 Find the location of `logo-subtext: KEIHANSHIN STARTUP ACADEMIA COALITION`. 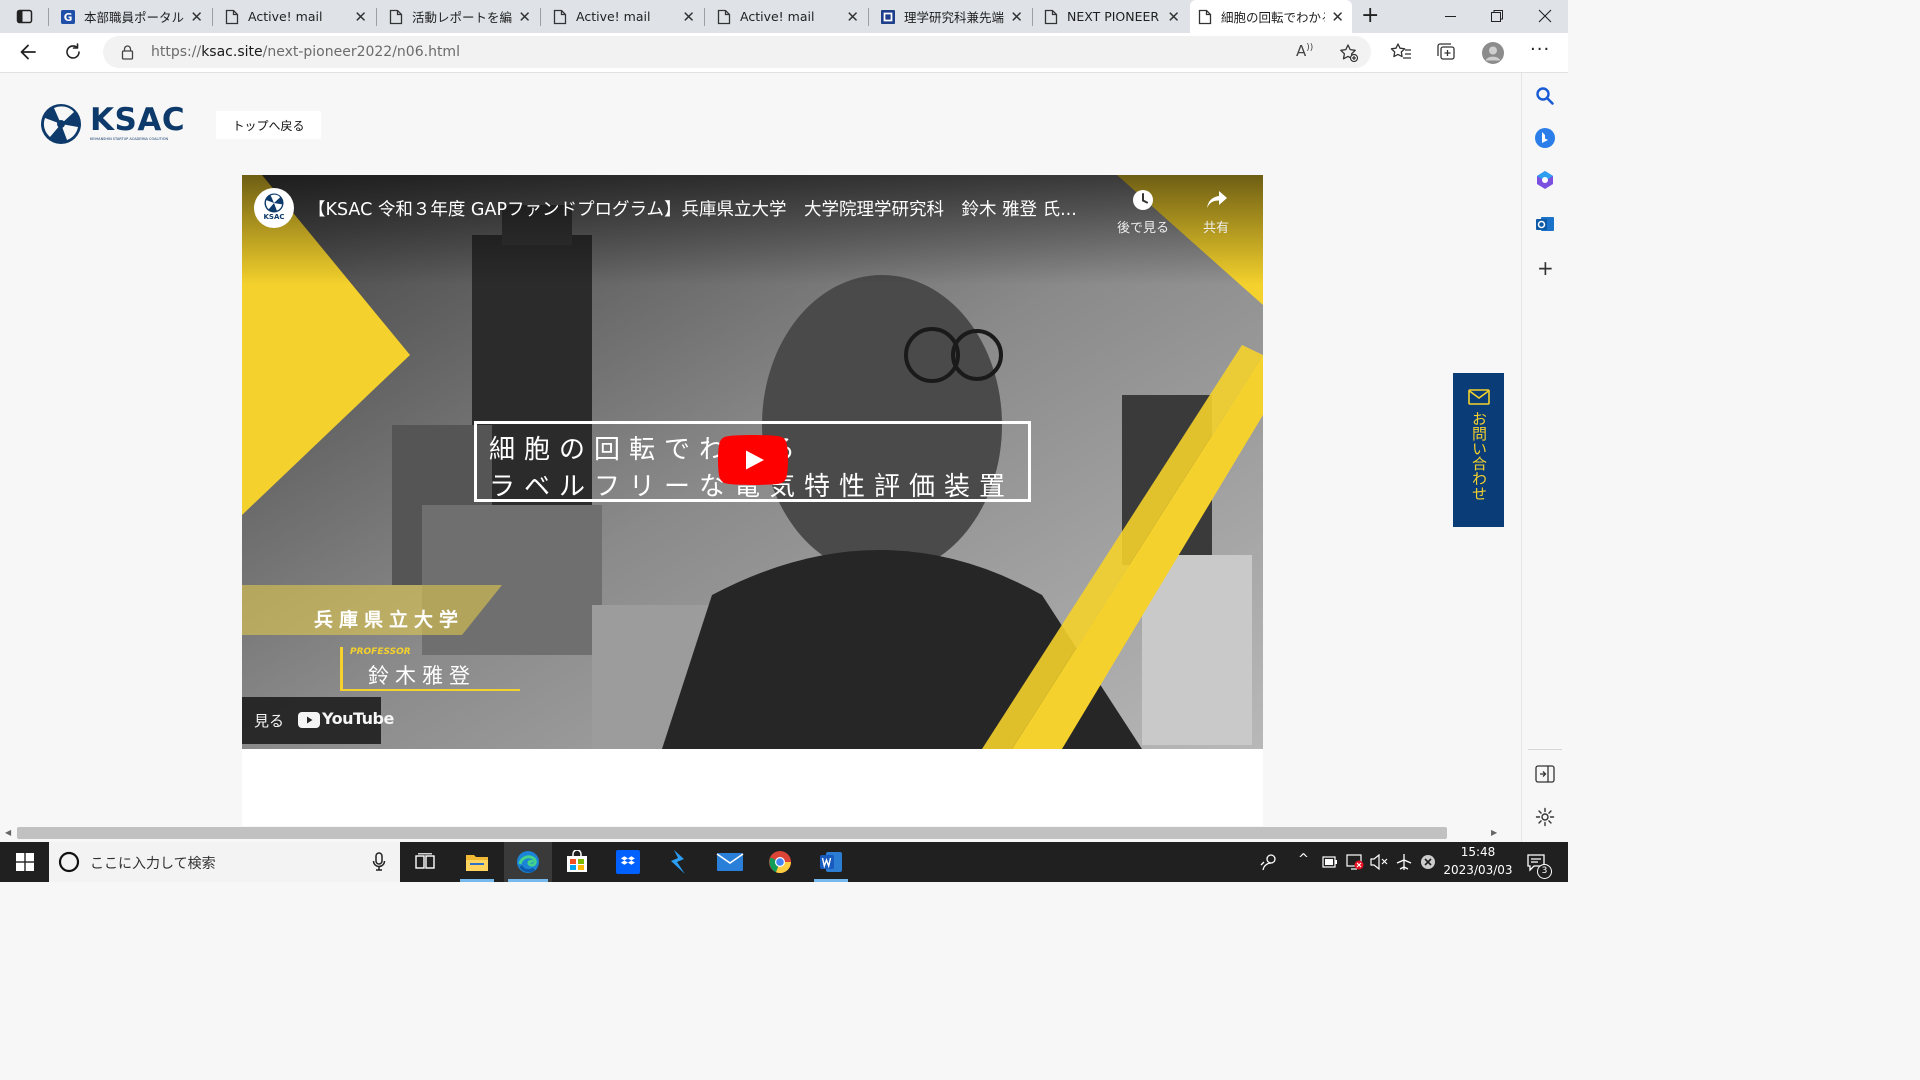

logo-subtext: KEIHANSHIN STARTUP ACADEMIA COALITION is located at coordinates (129, 139).